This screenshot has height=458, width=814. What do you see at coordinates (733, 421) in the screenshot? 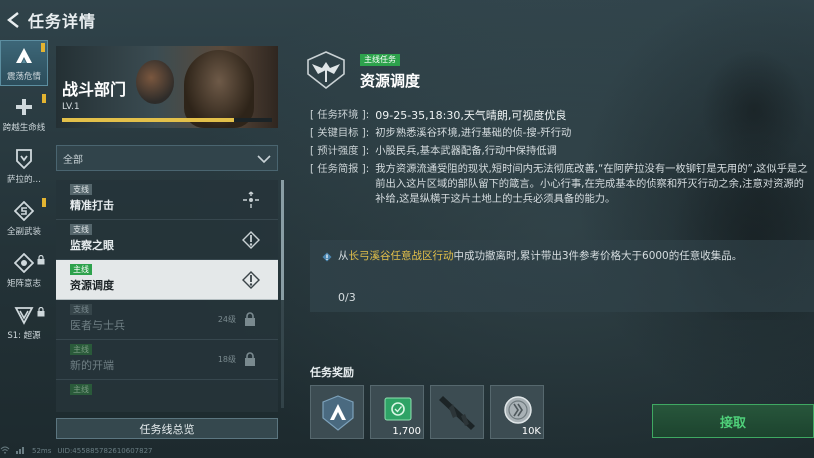
I see `accept-mission-button: 接取` at bounding box center [733, 421].